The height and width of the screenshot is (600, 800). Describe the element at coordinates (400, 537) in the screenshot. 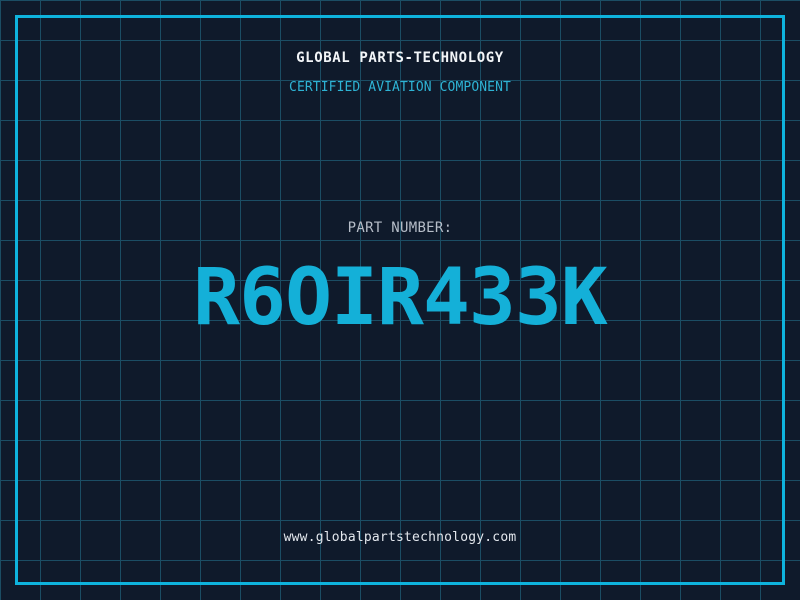

I see `website-url: www.globalpartstechnology.com` at that location.